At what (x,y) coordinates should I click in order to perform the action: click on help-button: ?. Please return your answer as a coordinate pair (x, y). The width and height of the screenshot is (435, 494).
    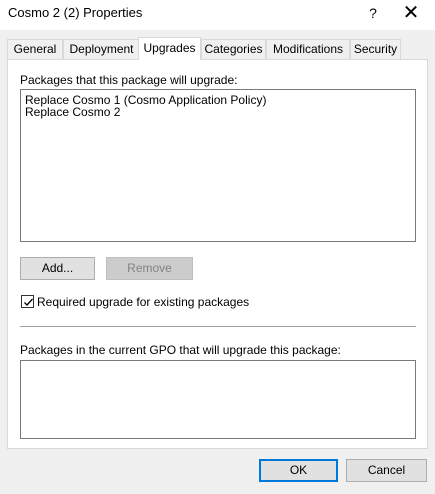
    Looking at the image, I should click on (373, 13).